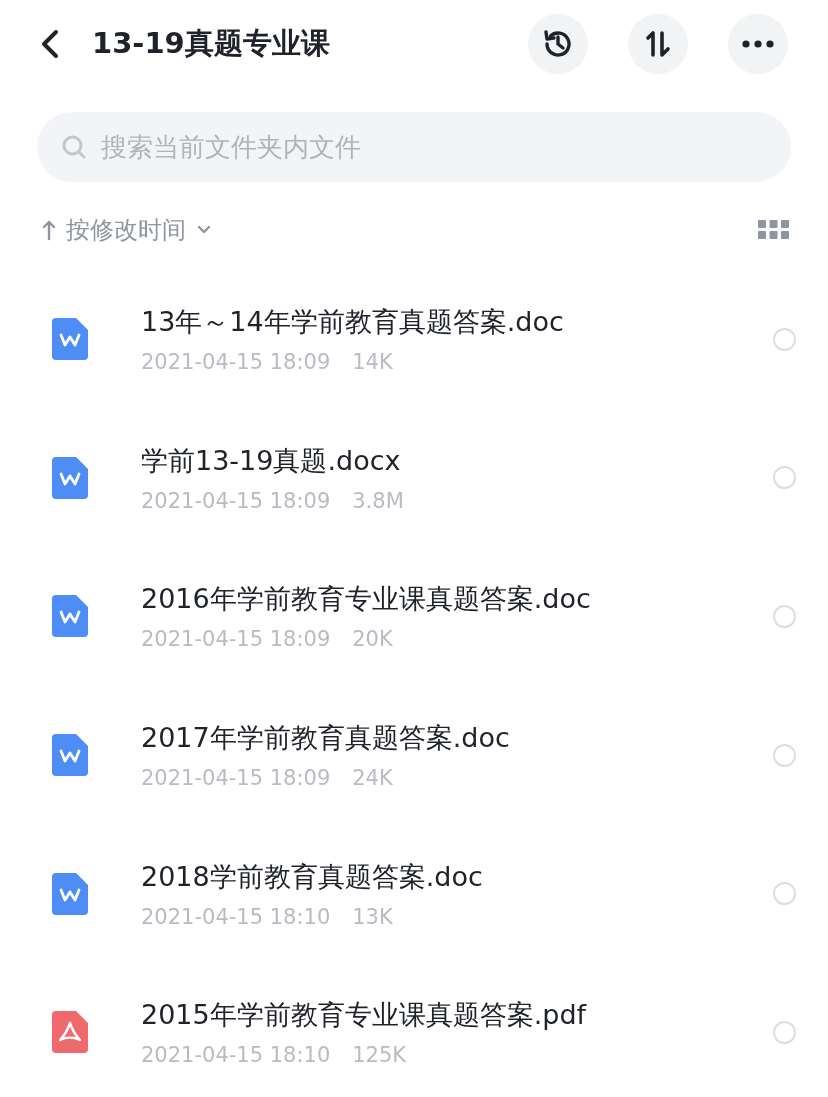 The image size is (828, 1097). Describe the element at coordinates (758, 44) in the screenshot. I see `more-icon` at that location.